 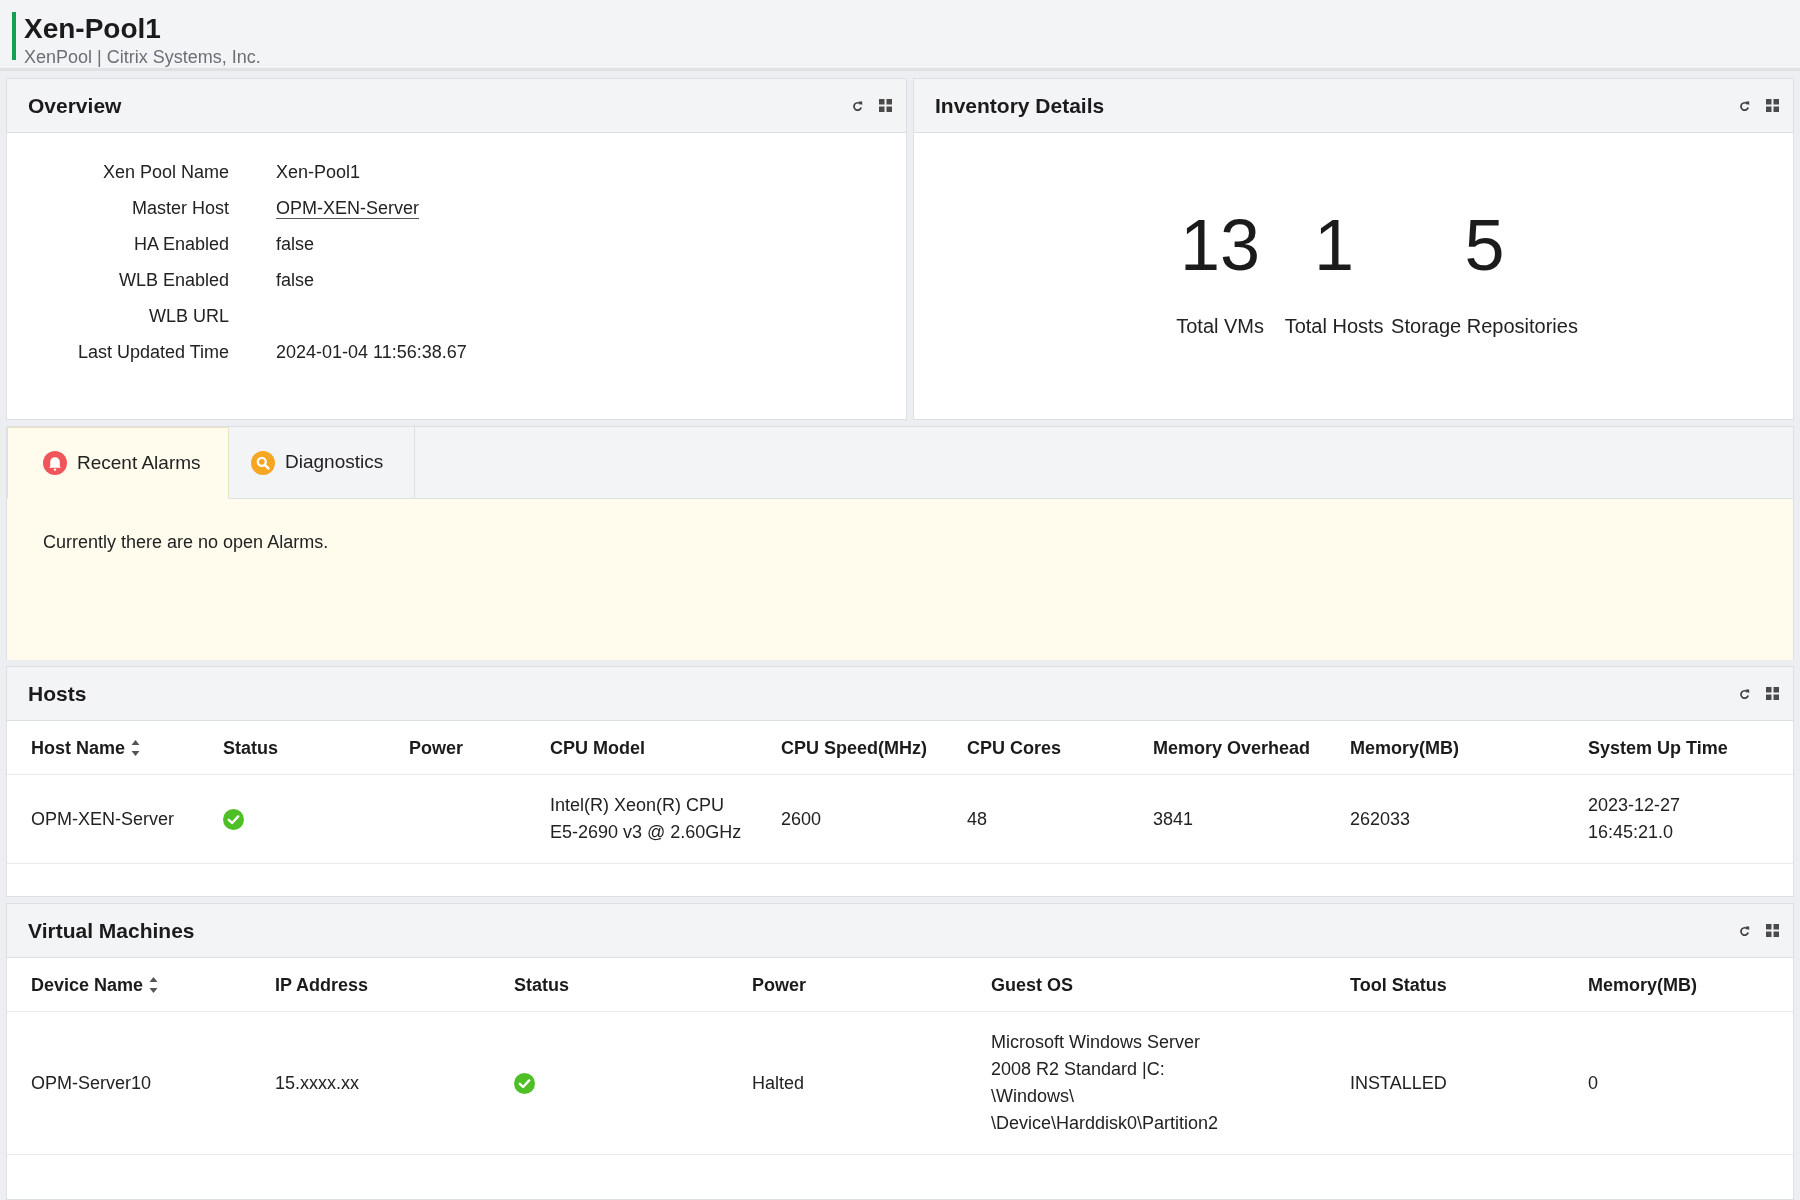 I want to click on accent-bar, so click(x=14, y=36).